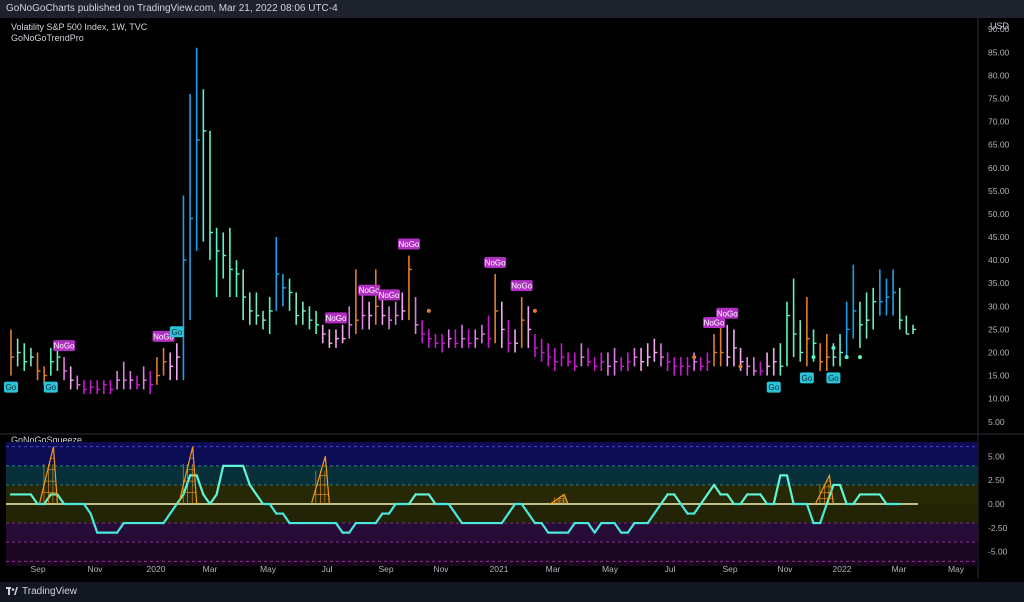 Image resolution: width=1024 pixels, height=602 pixels. What do you see at coordinates (999, 306) in the screenshot?
I see `price-tick-label: 30.00` at bounding box center [999, 306].